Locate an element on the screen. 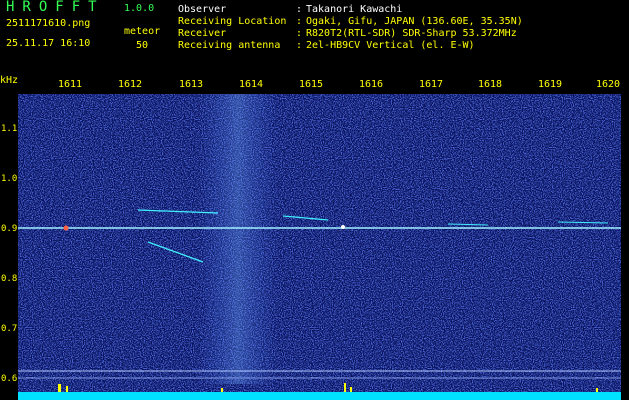 The width and height of the screenshot is (629, 400). y-axis-unit: kHz is located at coordinates (9, 80).